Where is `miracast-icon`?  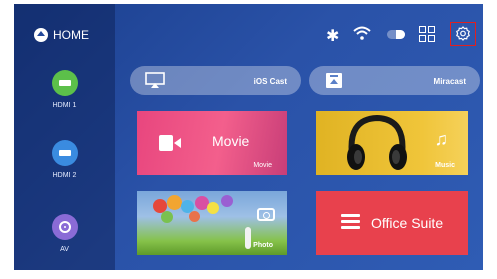
miracast-icon is located at coordinates (334, 80).